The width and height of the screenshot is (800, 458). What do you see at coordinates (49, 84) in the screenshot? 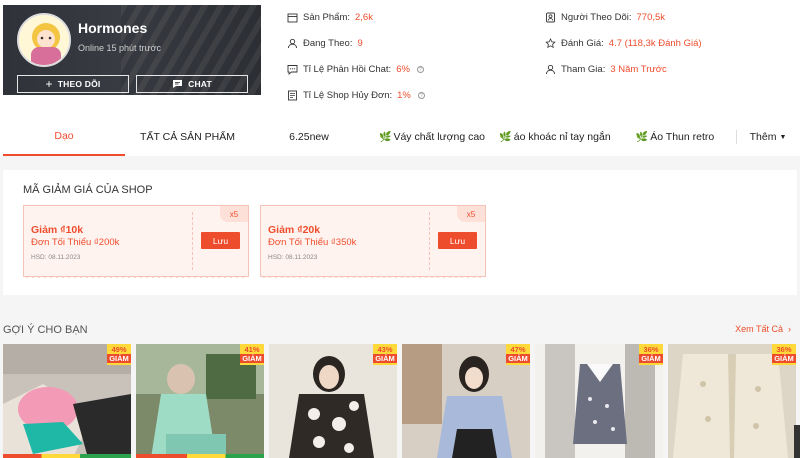
I see `plus-icon: +` at bounding box center [49, 84].